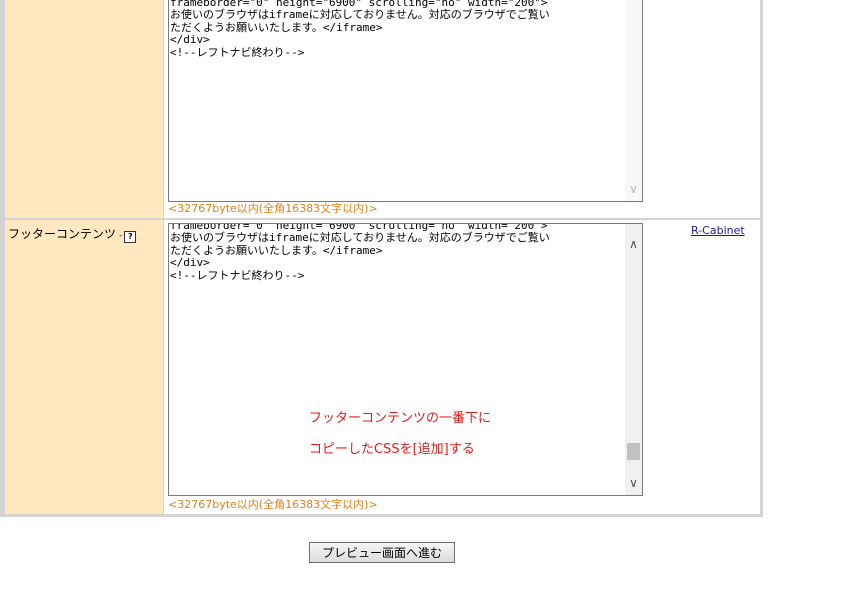 The height and width of the screenshot is (589, 859). What do you see at coordinates (633, 359) in the screenshot?
I see `footer-textarea-scrollbar: ∧ ∨` at bounding box center [633, 359].